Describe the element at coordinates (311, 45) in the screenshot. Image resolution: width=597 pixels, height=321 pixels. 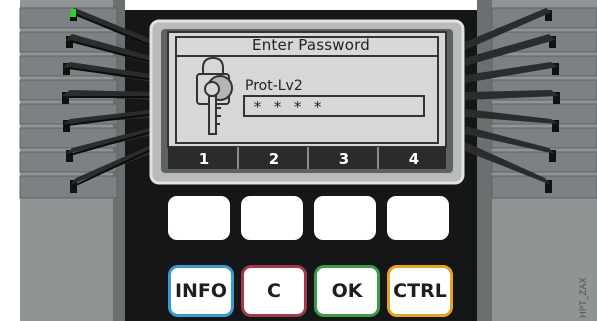
I see `screen-title: Enter Password` at that location.